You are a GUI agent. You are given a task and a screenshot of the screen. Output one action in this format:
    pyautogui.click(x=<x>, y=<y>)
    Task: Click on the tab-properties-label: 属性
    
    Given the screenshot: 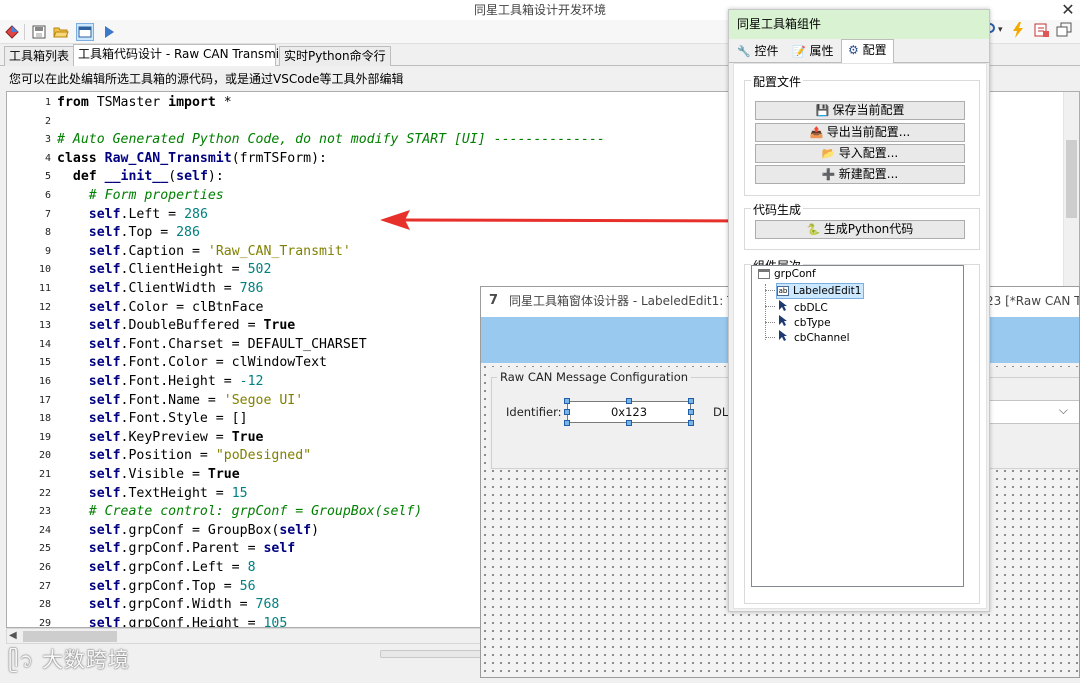 What is the action you would take?
    pyautogui.click(x=821, y=51)
    